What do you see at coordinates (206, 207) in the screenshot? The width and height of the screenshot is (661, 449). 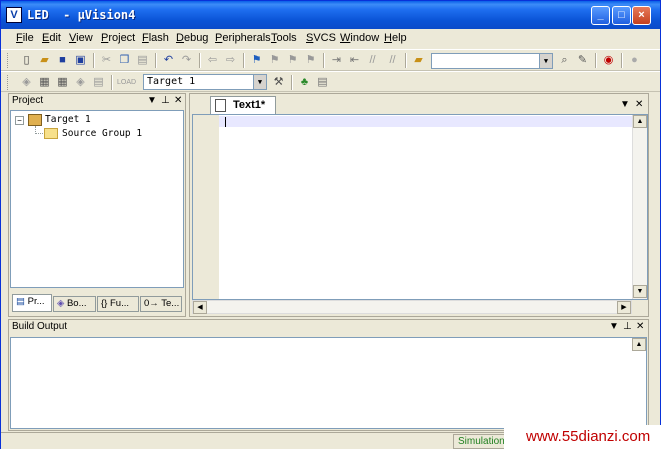 I see `editor-gutter` at bounding box center [206, 207].